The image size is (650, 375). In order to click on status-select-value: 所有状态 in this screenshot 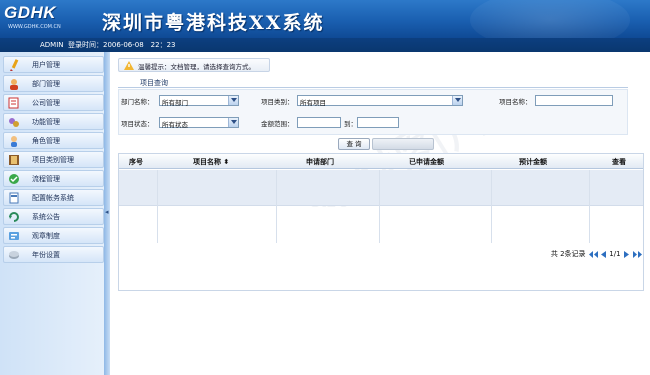, I will do `click(175, 125)`.